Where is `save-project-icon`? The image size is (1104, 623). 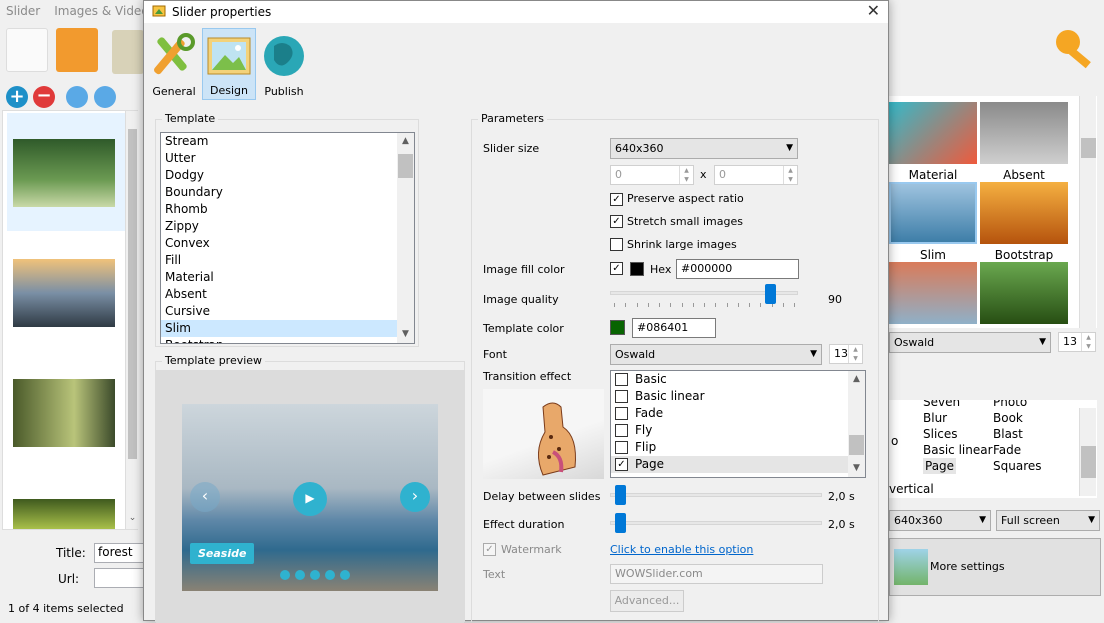 save-project-icon is located at coordinates (128, 52).